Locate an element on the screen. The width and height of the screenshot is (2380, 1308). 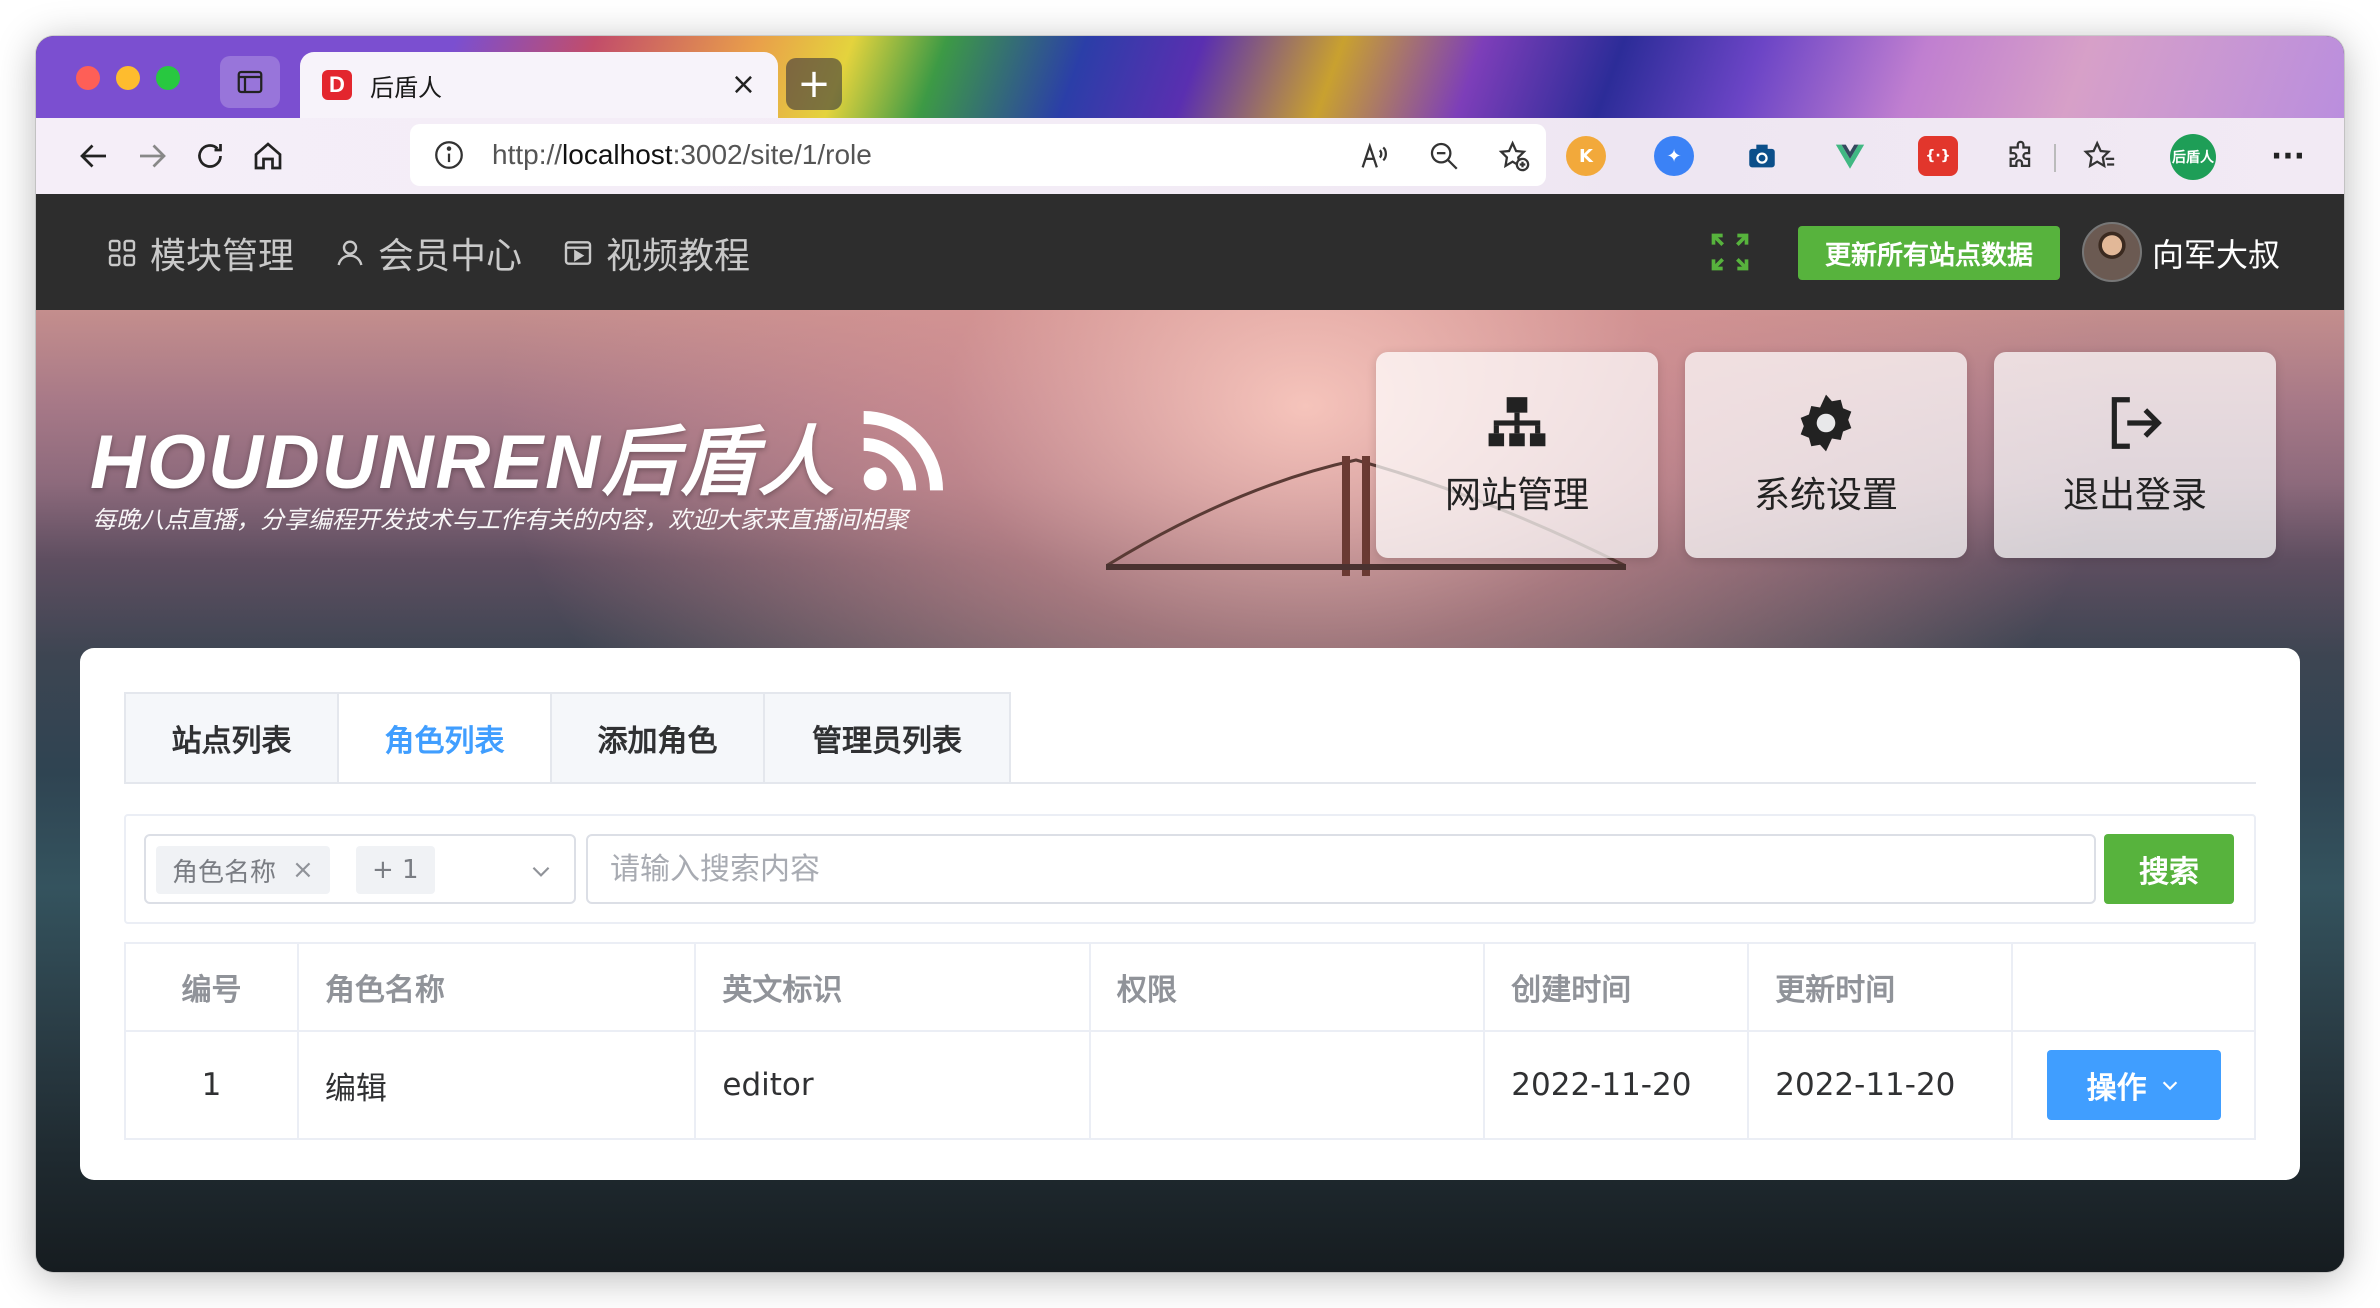
nav-label: 模块管理 is located at coordinates (222, 256).